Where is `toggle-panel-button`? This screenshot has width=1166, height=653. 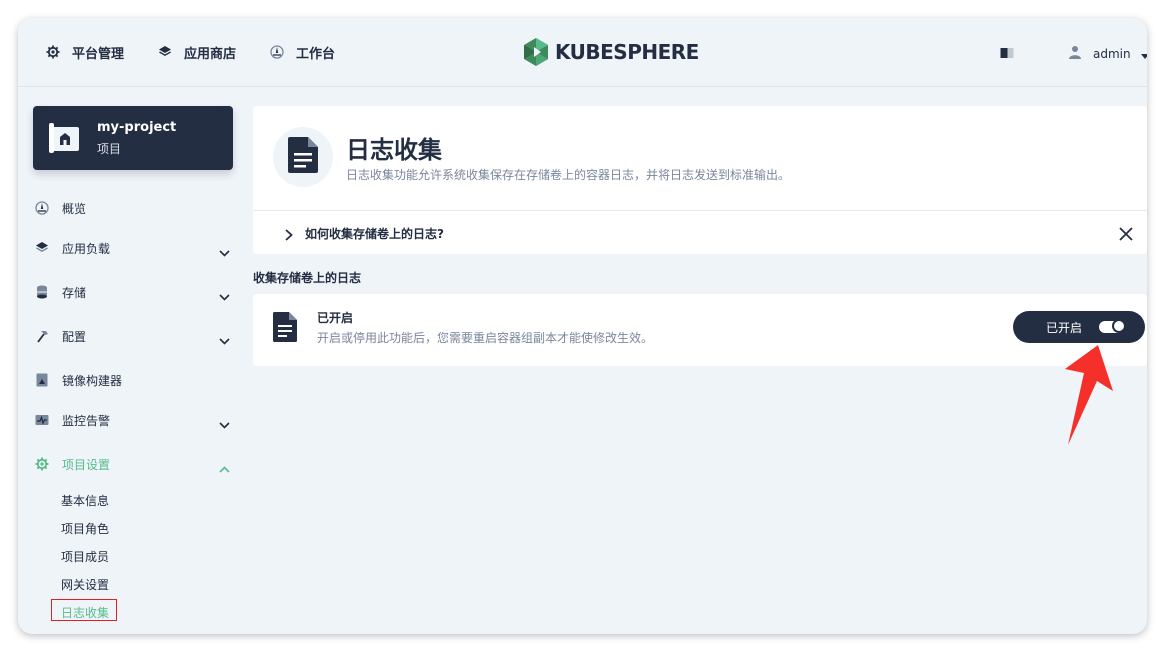
toggle-panel-button is located at coordinates (1007, 53).